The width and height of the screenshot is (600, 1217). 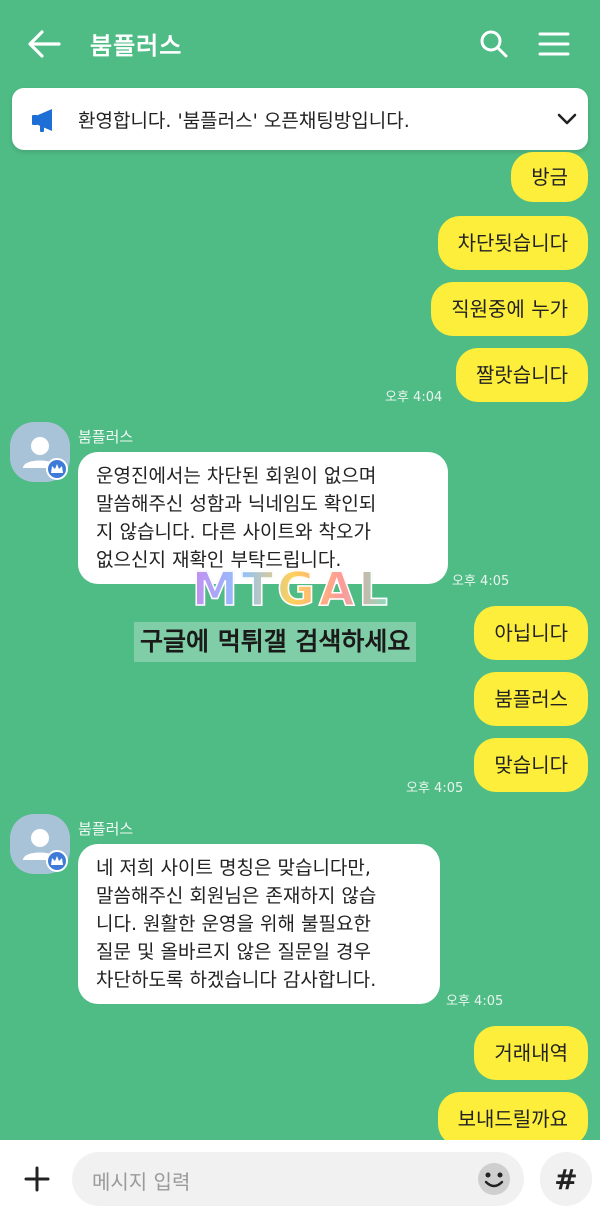 I want to click on message-line: 니다. 원활한 운영을 위해 불필요한, so click(x=233, y=924).